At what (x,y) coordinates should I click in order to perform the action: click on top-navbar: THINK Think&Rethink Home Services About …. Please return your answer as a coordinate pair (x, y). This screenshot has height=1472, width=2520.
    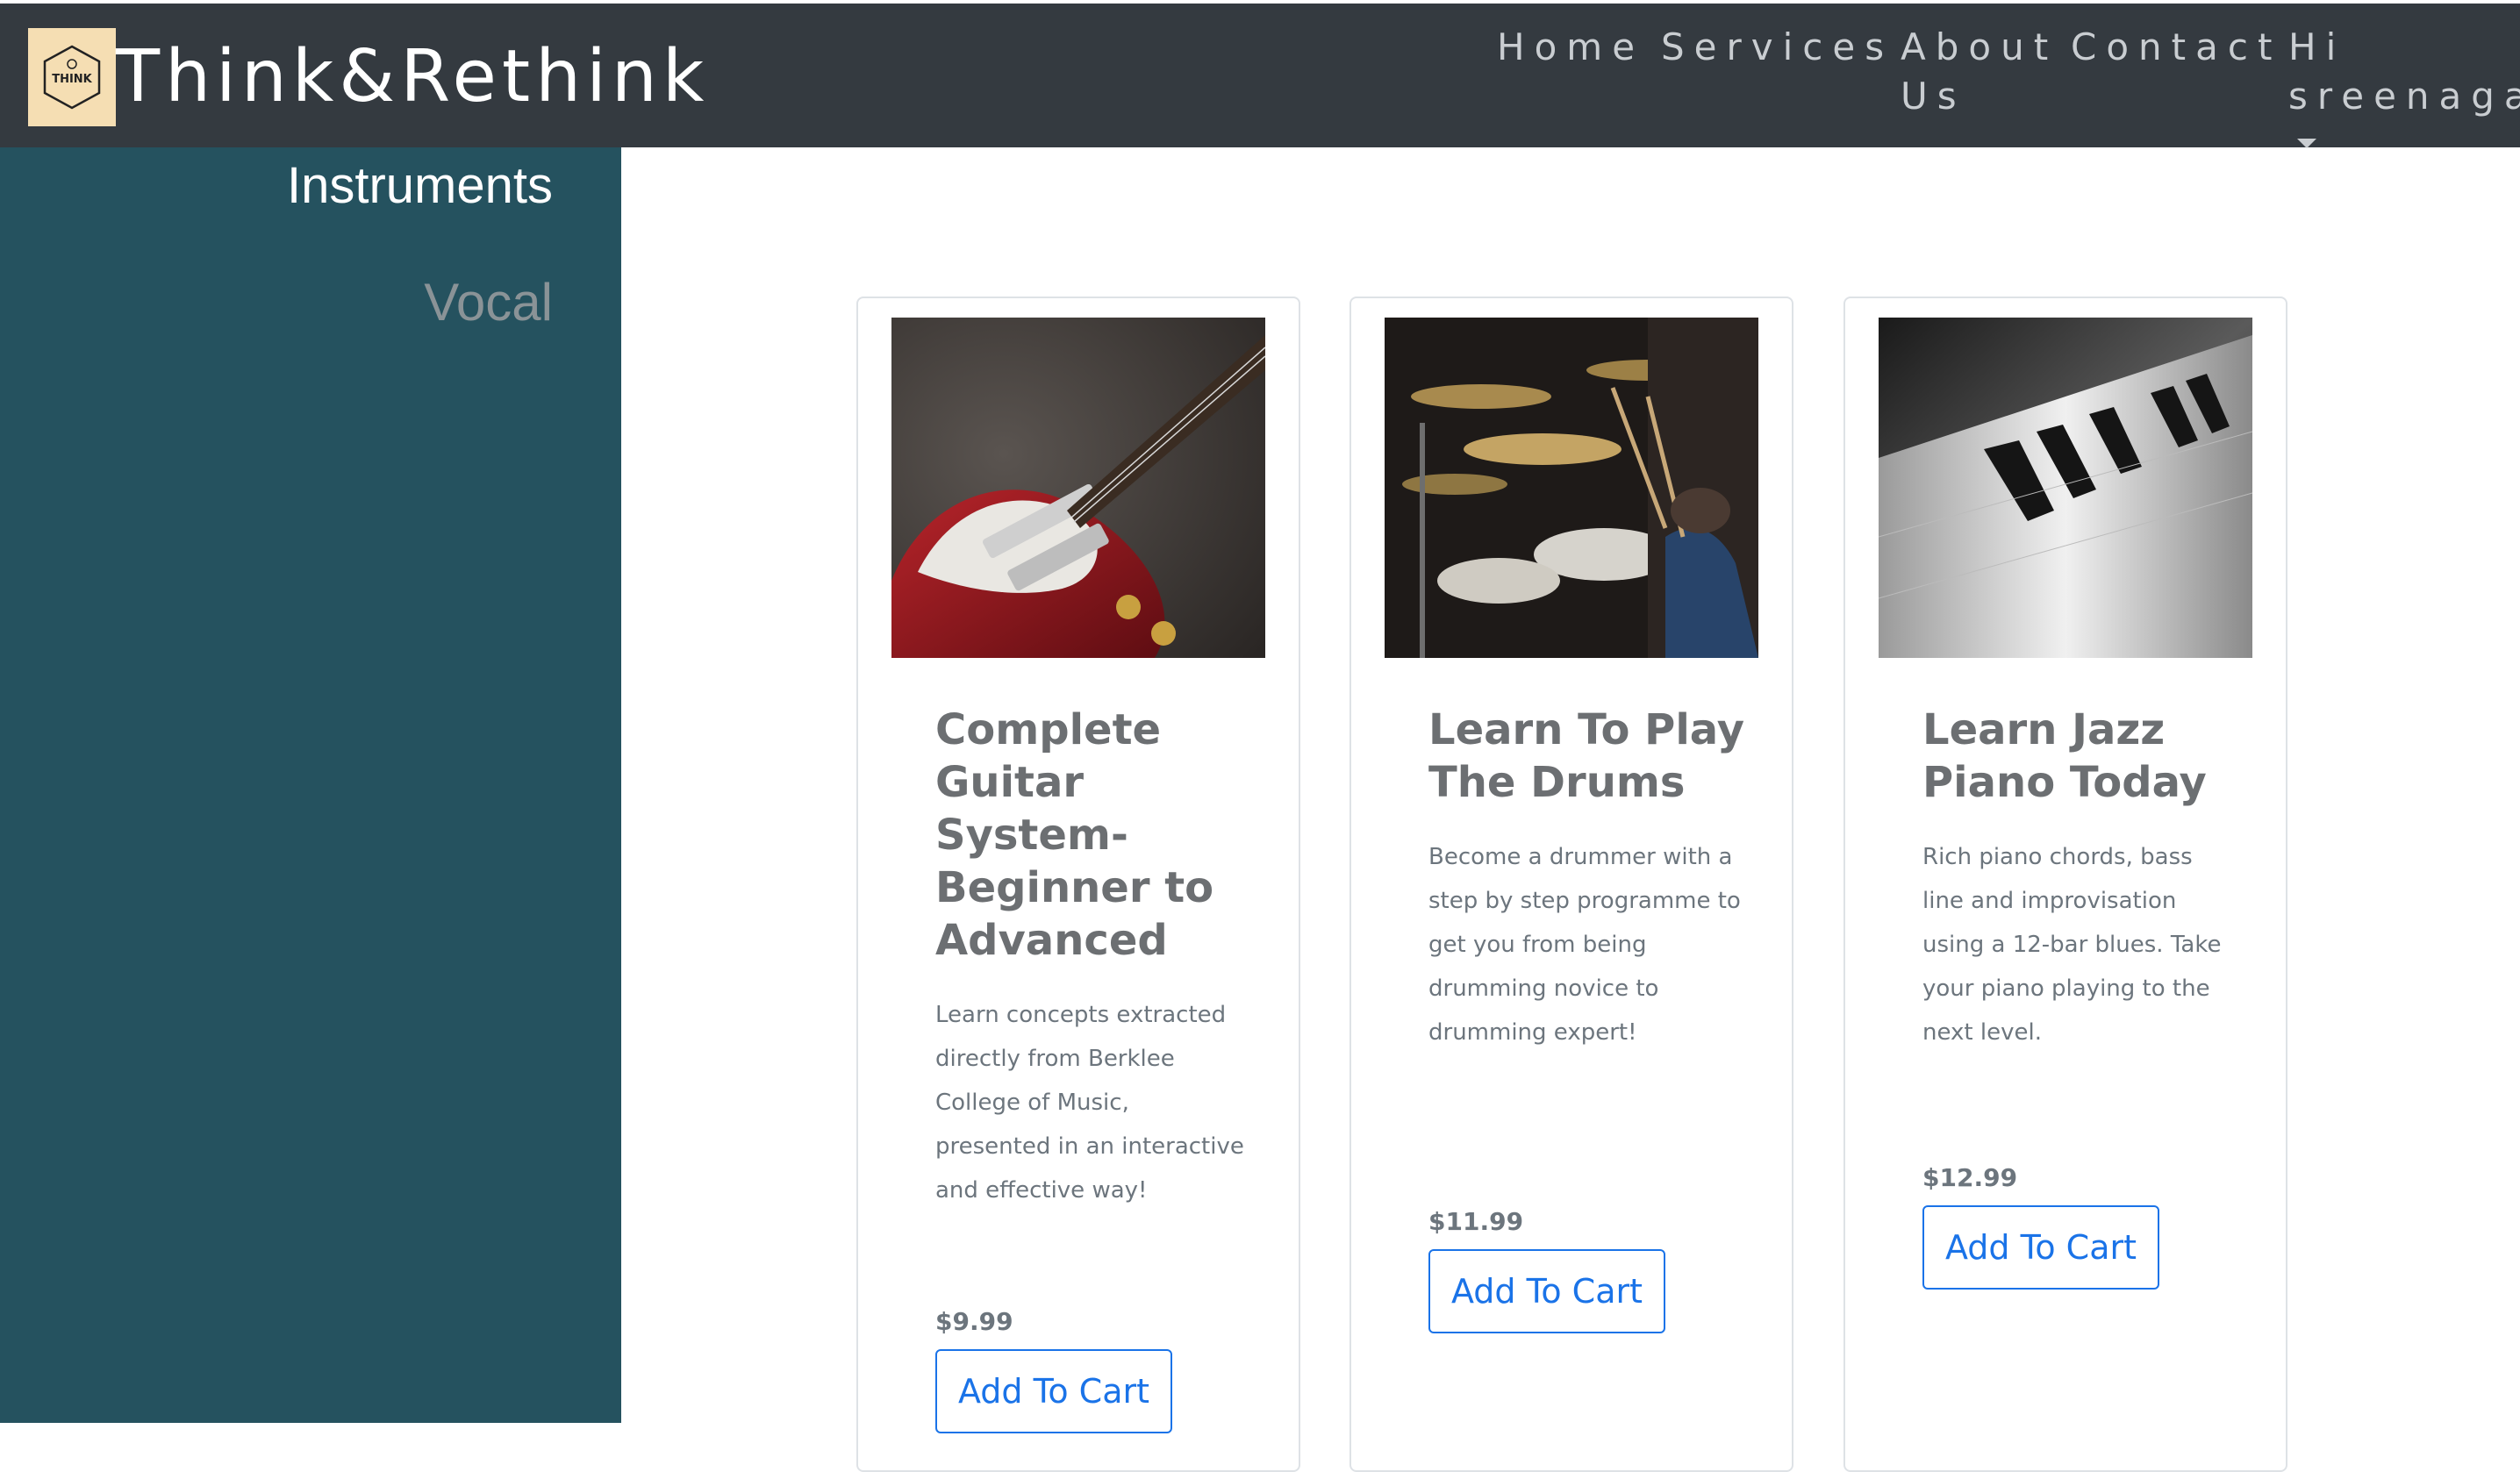
    Looking at the image, I should click on (1260, 74).